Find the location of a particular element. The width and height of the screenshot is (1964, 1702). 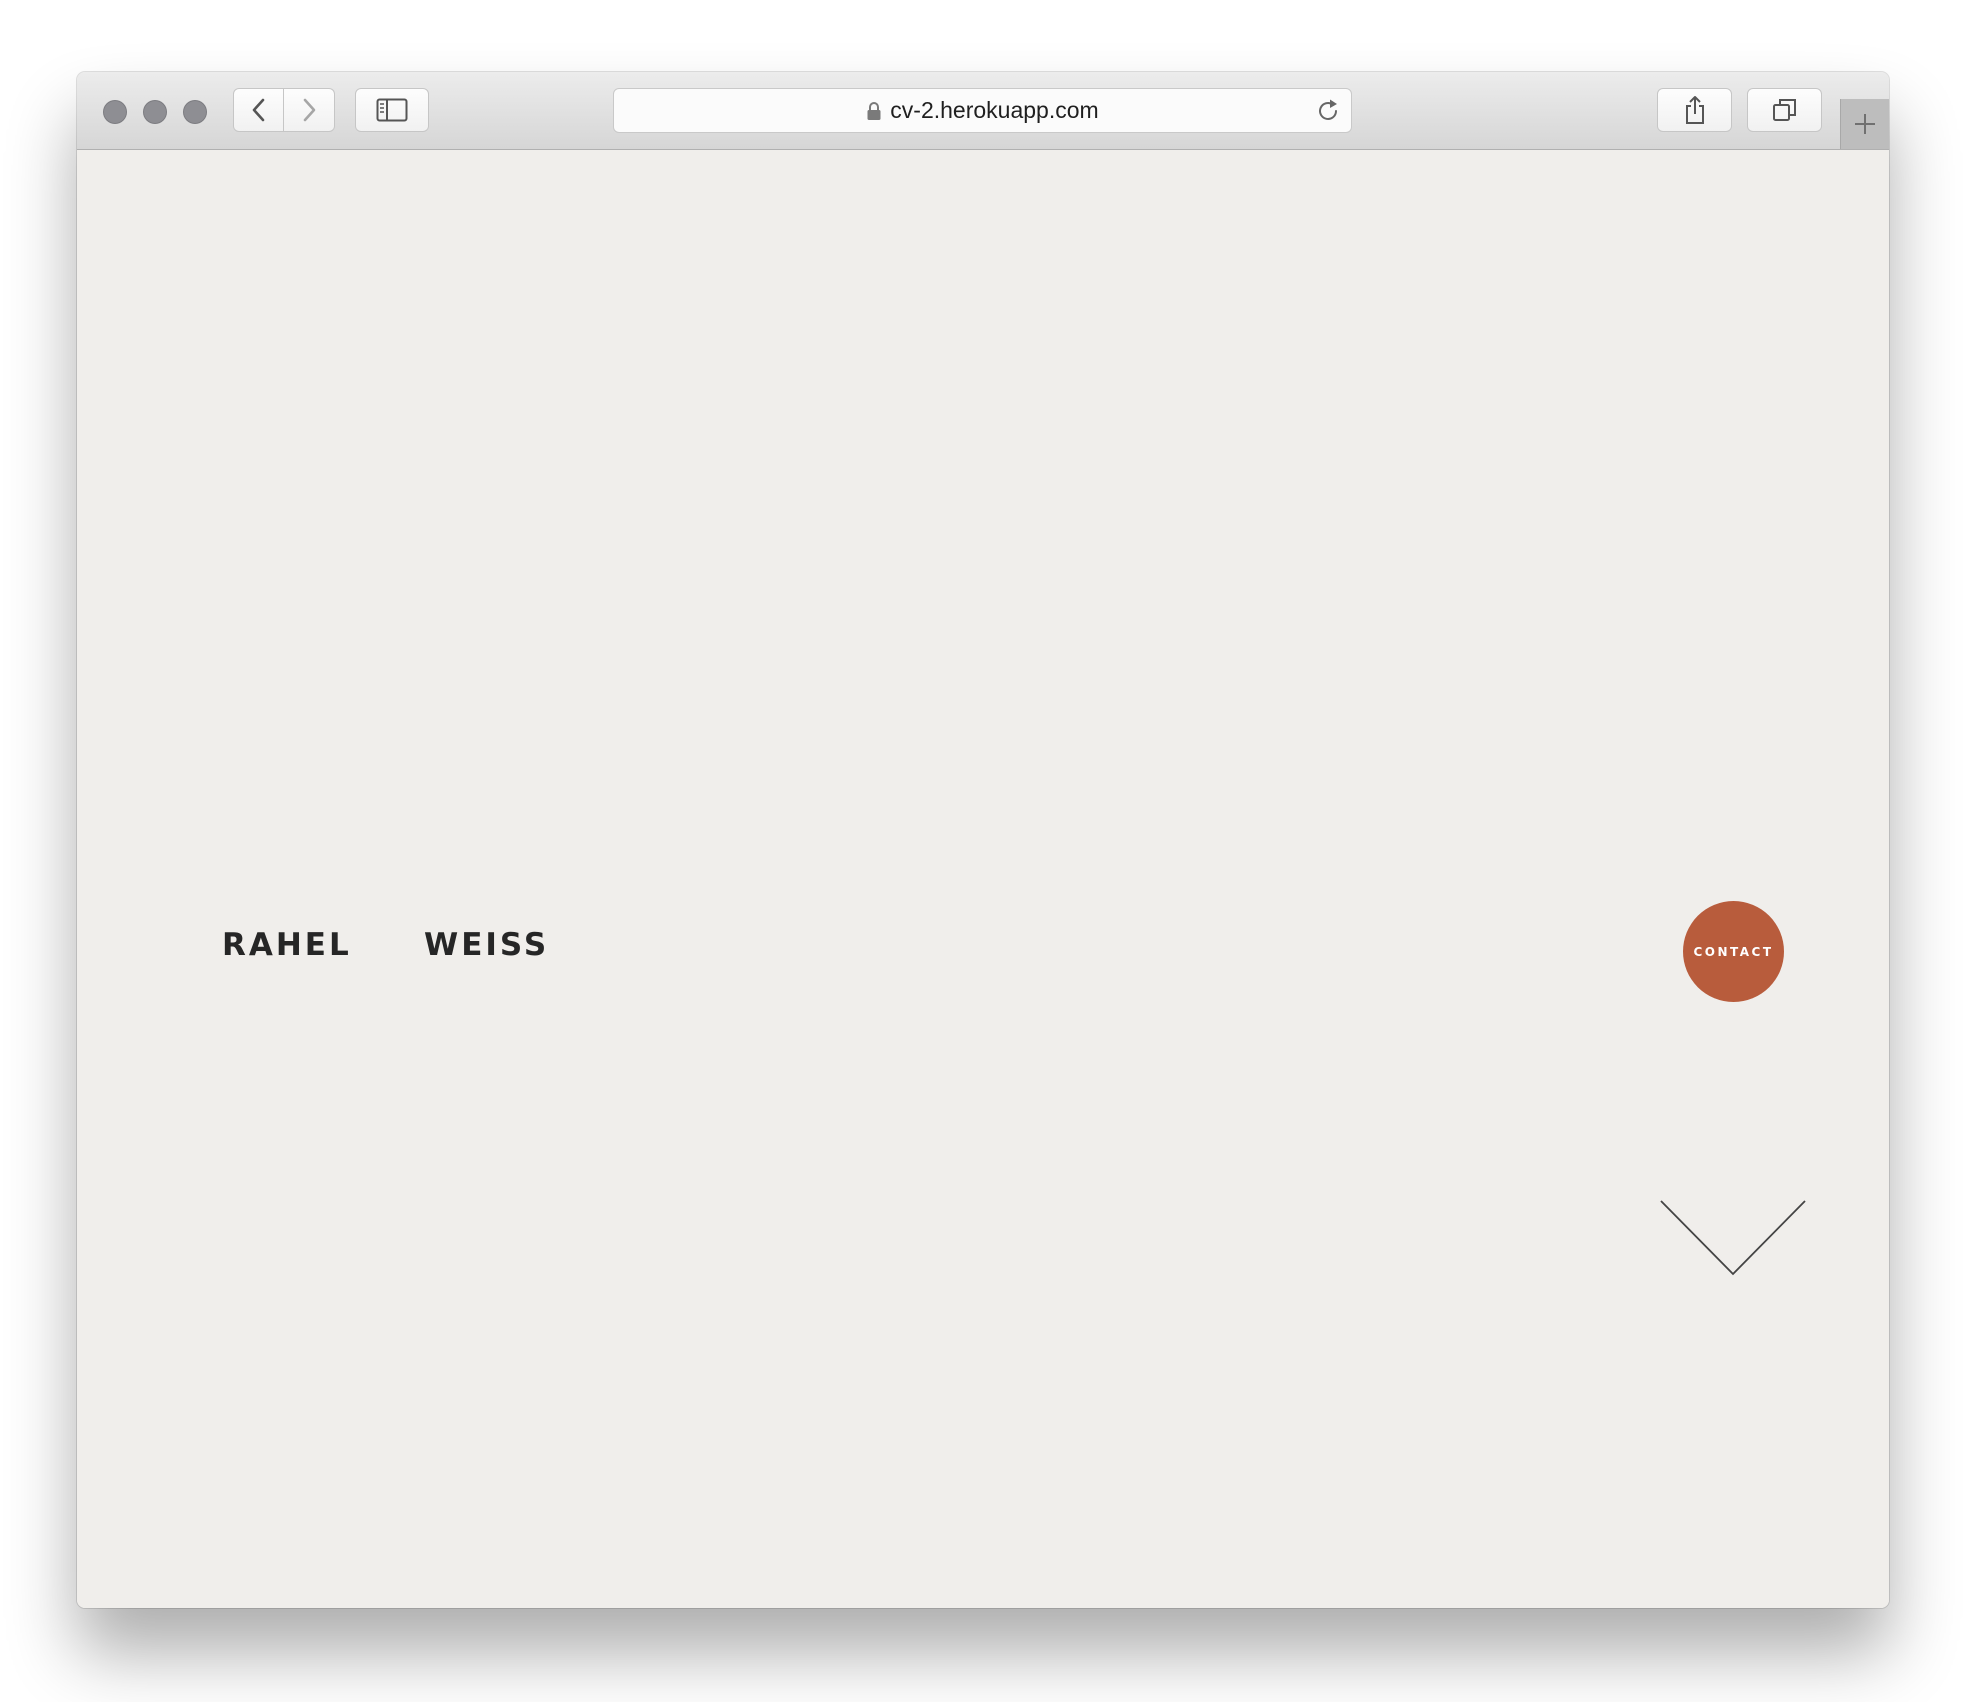

plus-icon is located at coordinates (1865, 124).